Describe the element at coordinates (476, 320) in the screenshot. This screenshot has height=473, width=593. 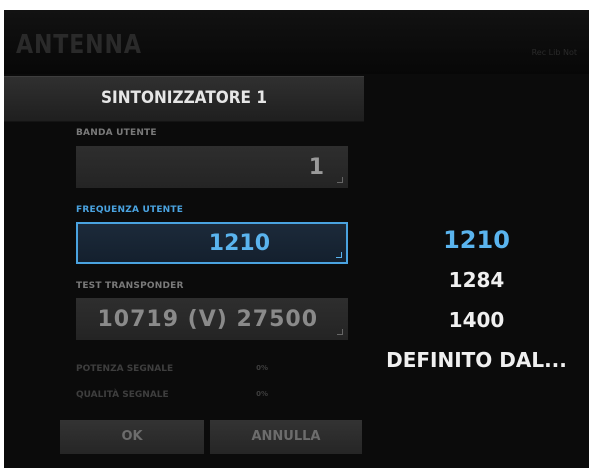
I see `frequency-option: 1400` at that location.